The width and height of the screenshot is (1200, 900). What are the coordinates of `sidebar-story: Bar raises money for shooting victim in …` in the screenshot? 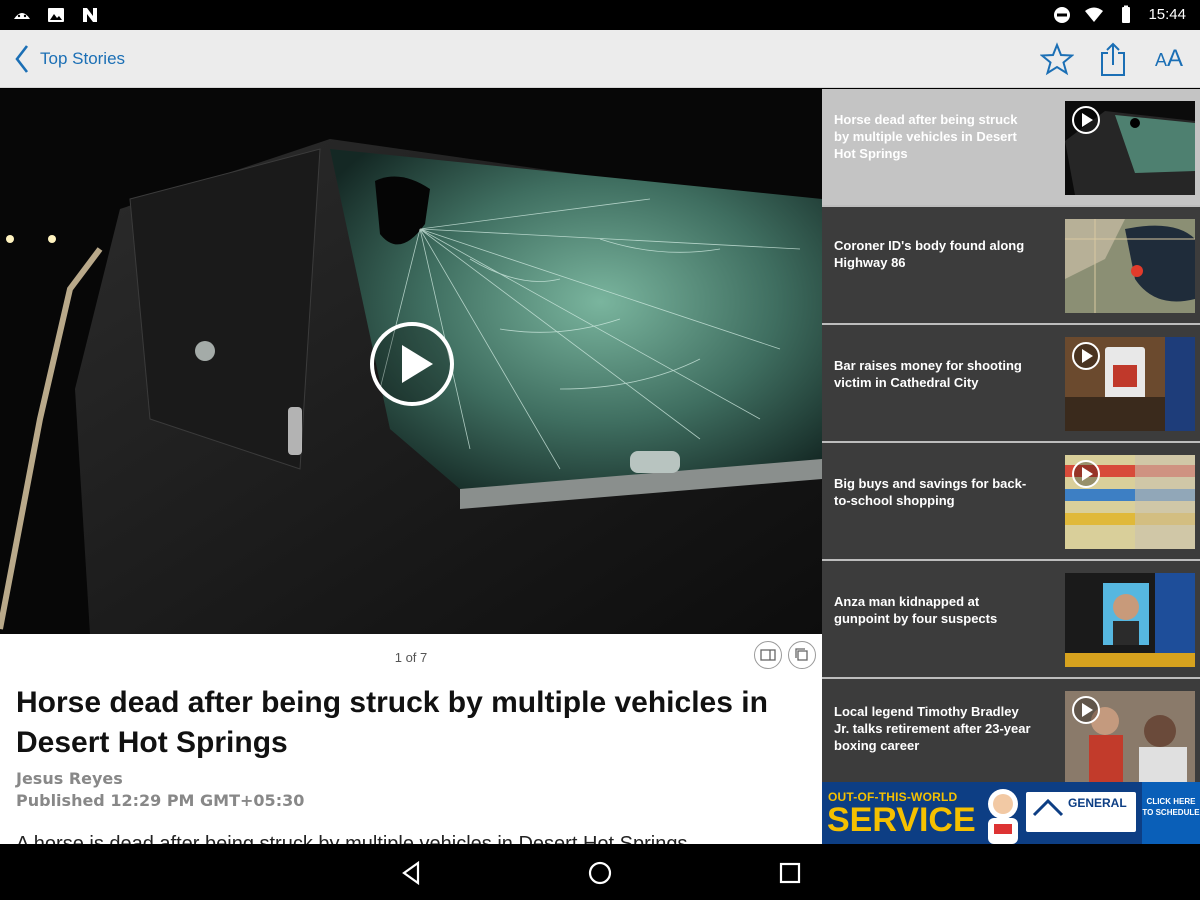 It's located at (1011, 384).